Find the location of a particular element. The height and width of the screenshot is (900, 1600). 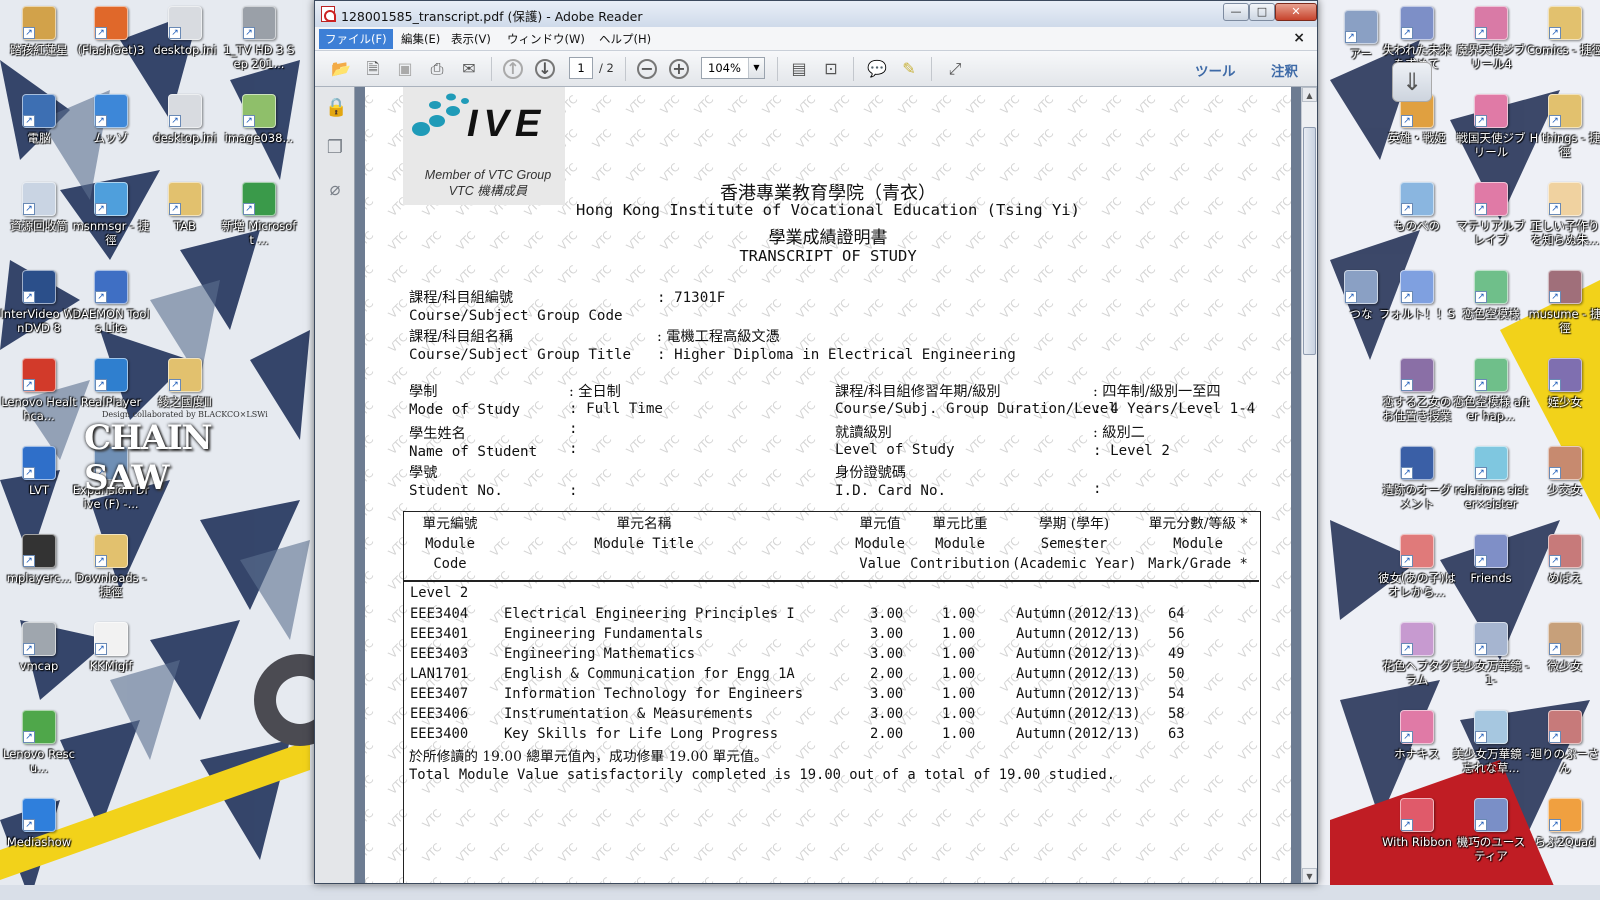

left-desktop-icon: ↗ 電脳 is located at coordinates (39, 119).